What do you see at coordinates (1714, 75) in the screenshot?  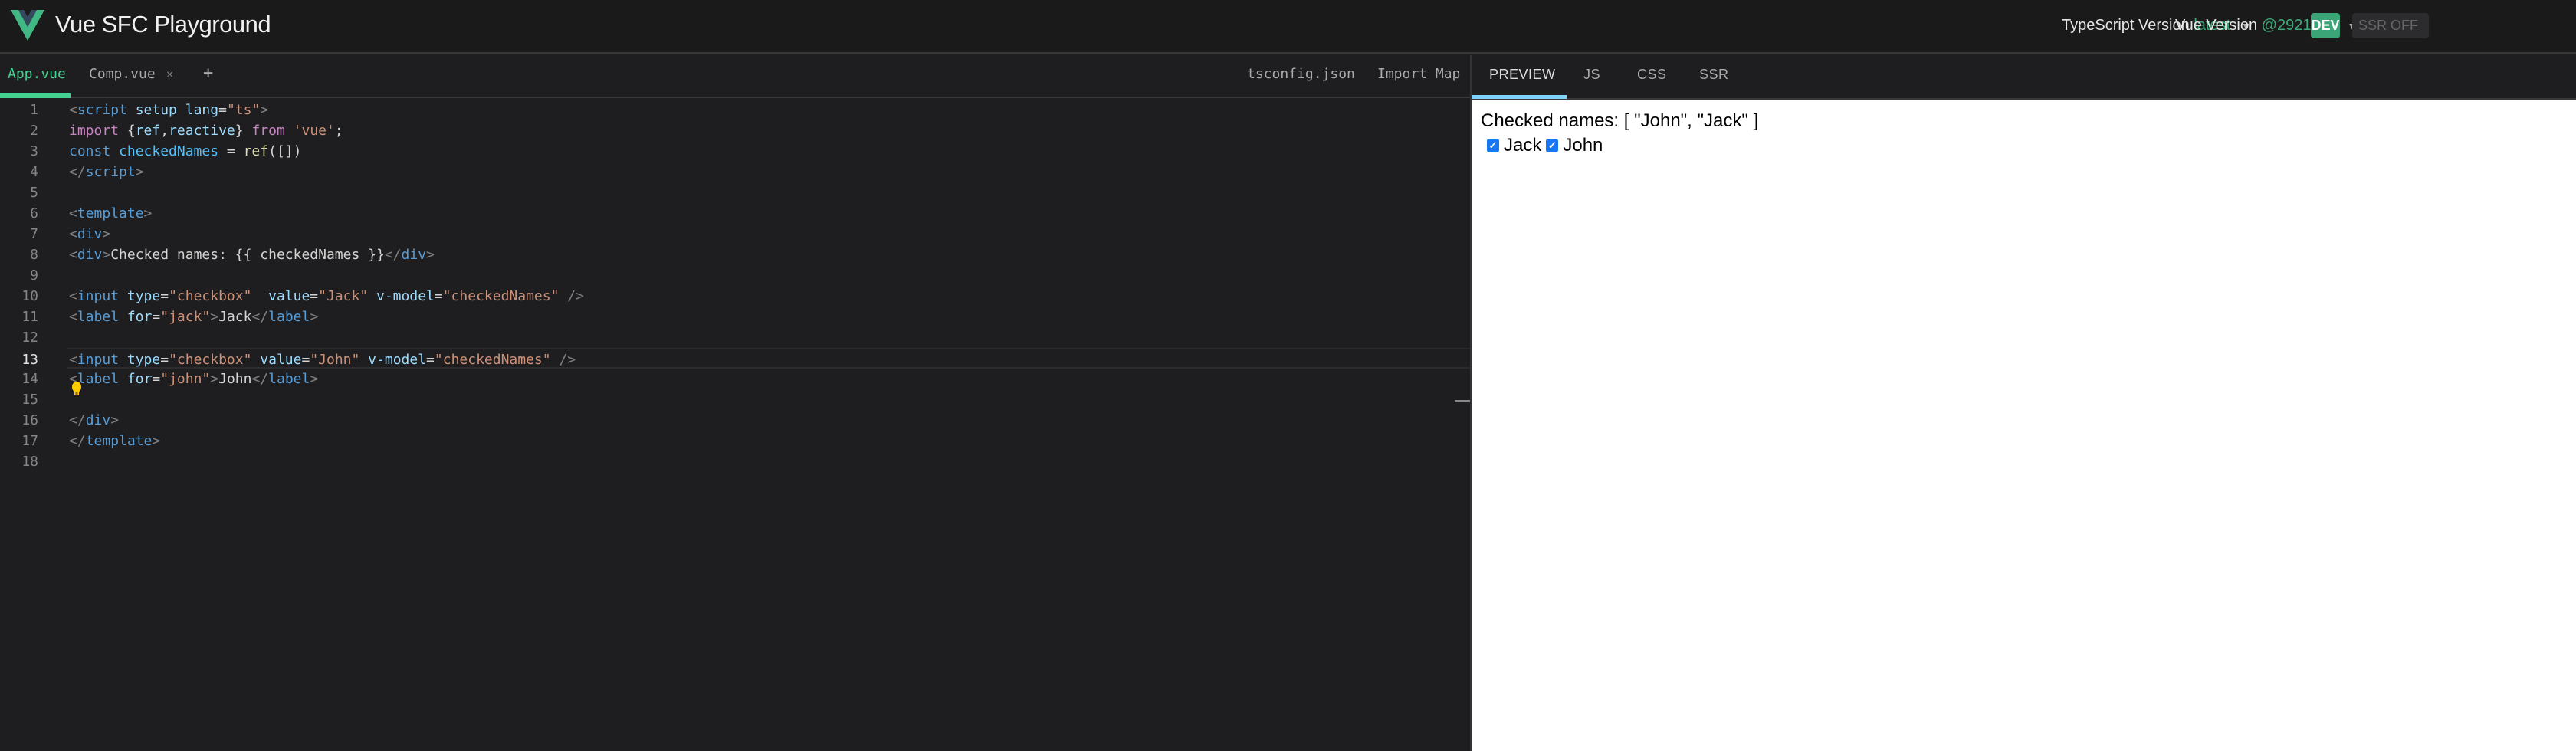 I see `tab-ssr: SSR` at bounding box center [1714, 75].